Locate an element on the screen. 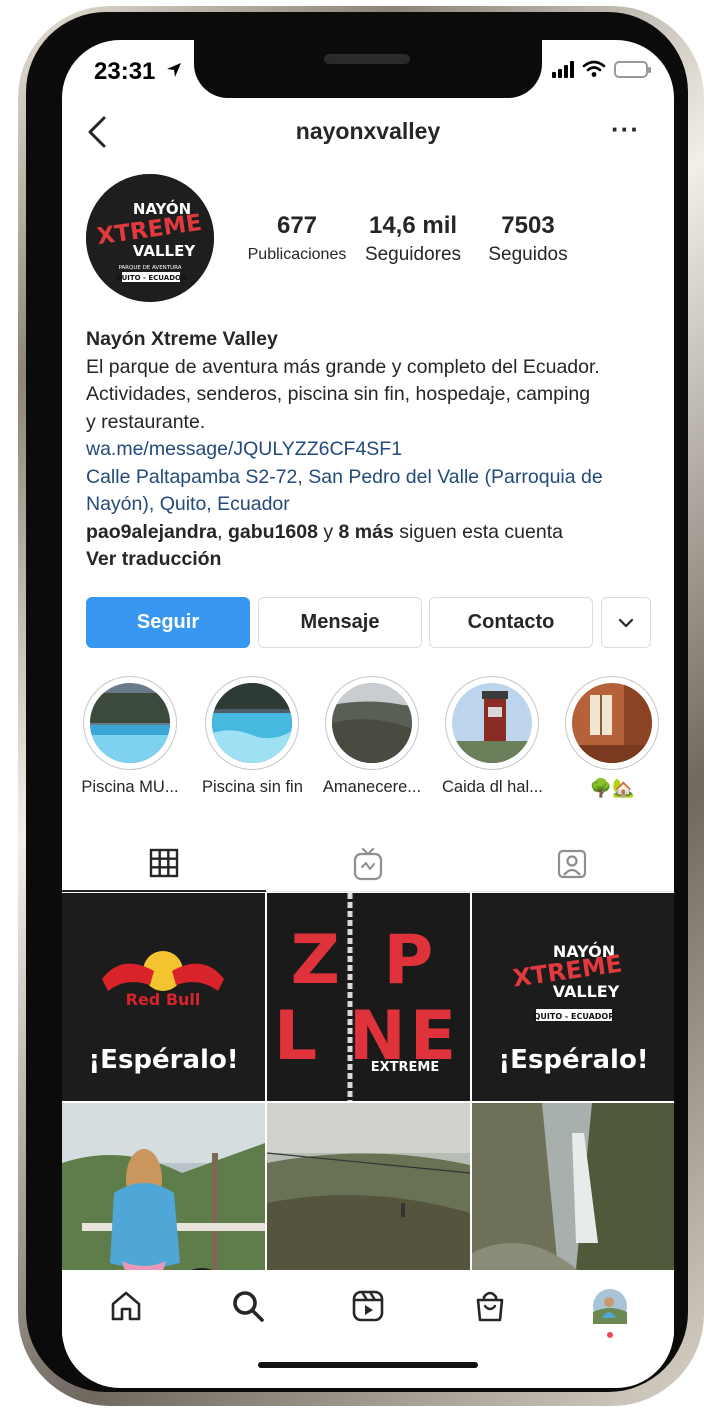 Image resolution: width=704 pixels, height=1415 pixels. nav-shop is located at coordinates (490, 1306).